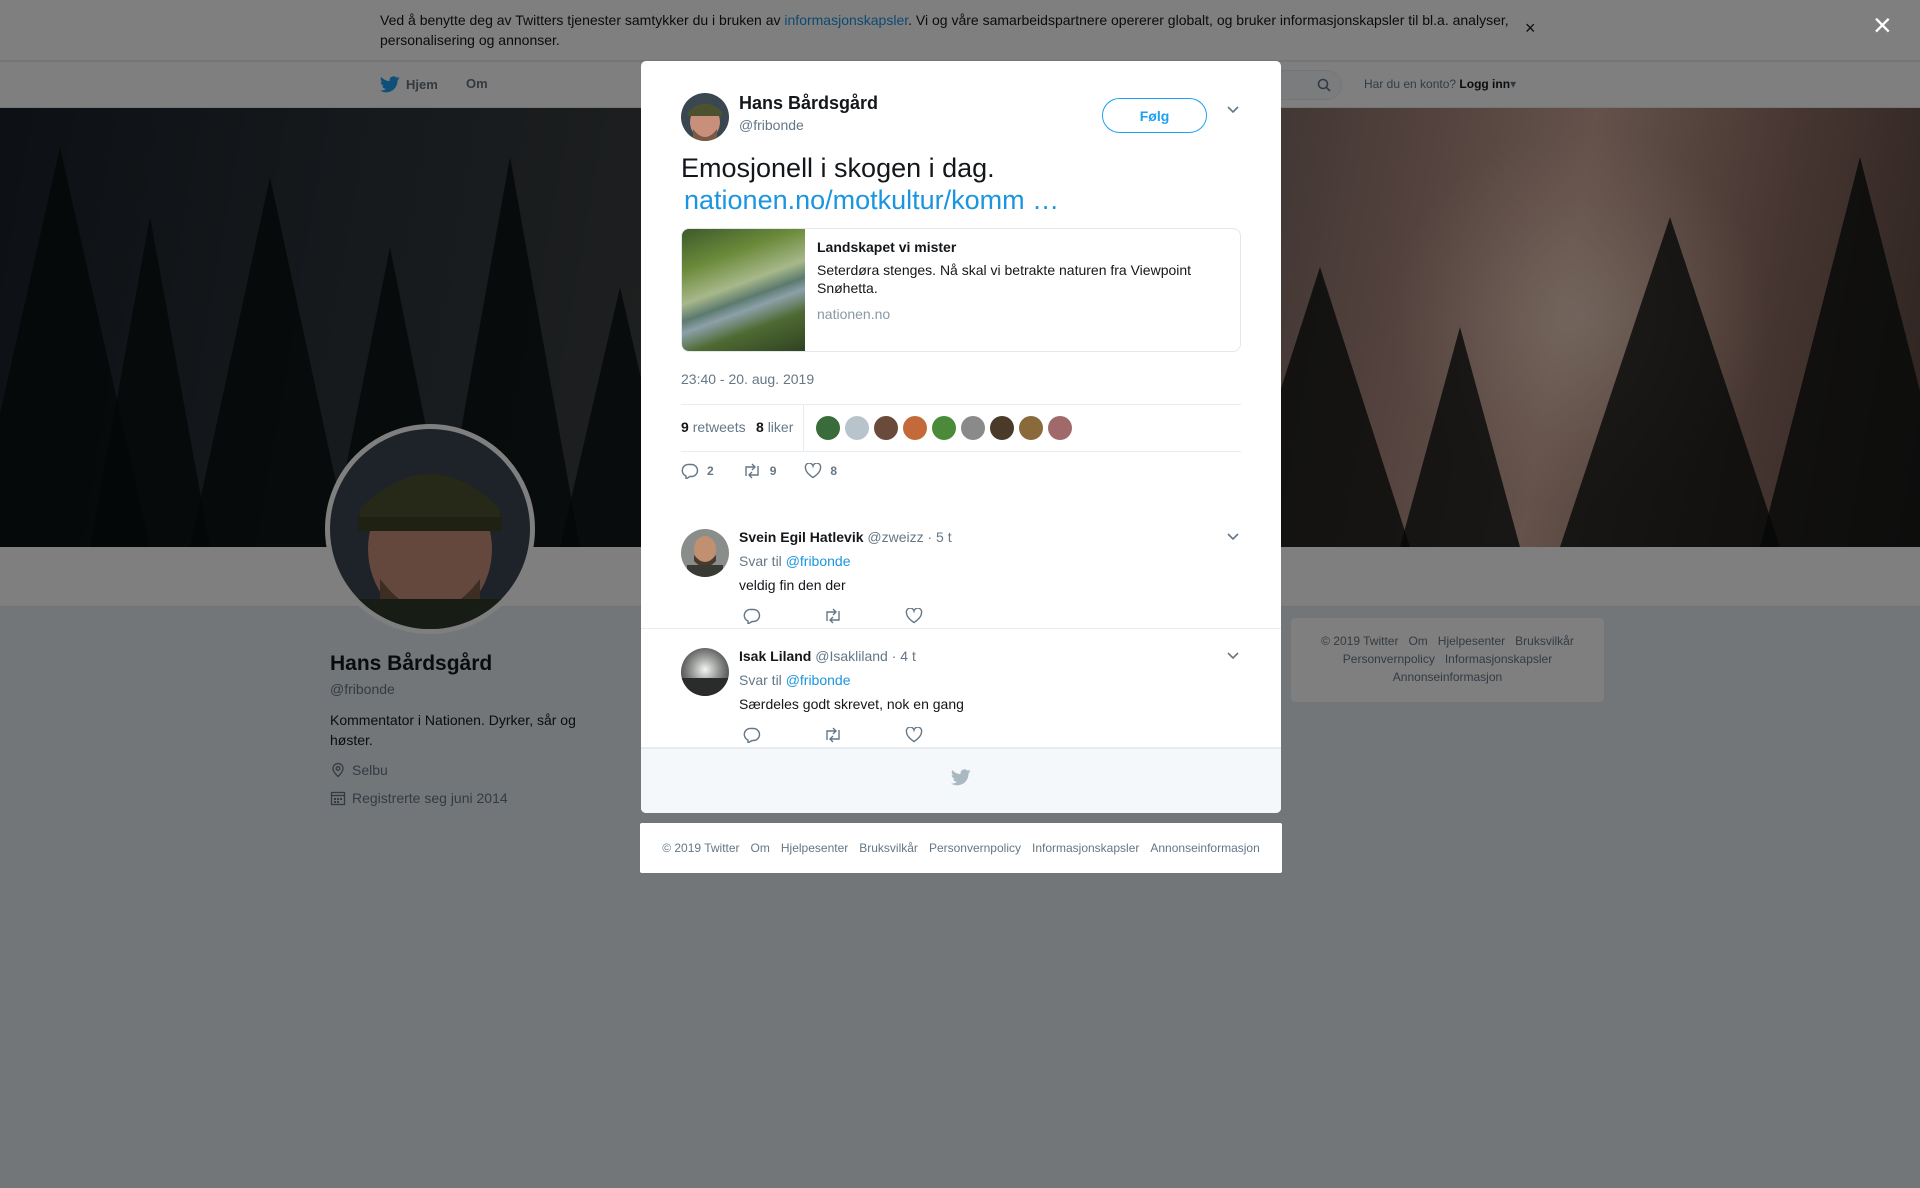 The height and width of the screenshot is (1188, 1920). I want to click on like-action: 8, so click(820, 471).